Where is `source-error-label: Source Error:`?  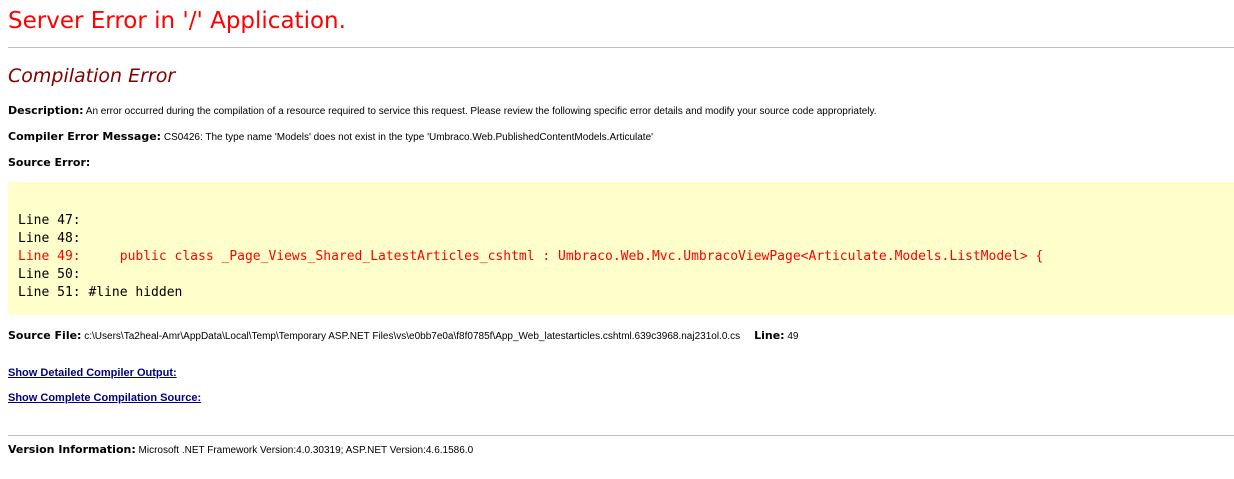 source-error-label: Source Error: is located at coordinates (49, 162).